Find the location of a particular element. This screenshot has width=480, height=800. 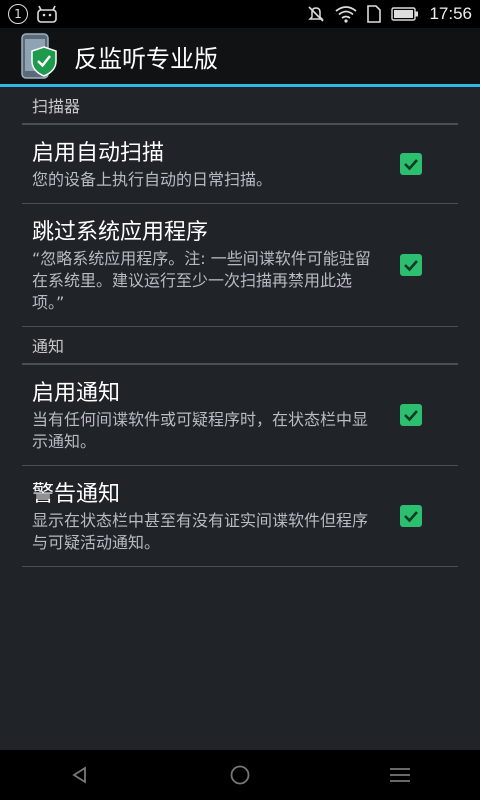

home-button is located at coordinates (240, 775).